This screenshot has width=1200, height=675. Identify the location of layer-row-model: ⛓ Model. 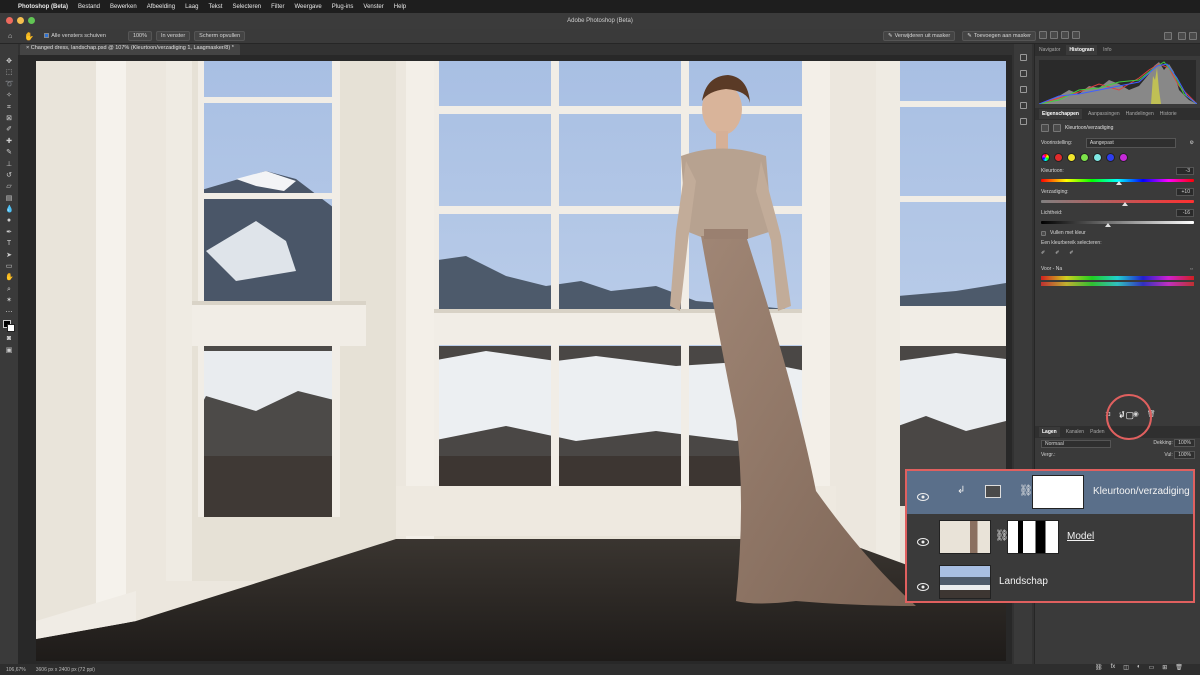
(1050, 537).